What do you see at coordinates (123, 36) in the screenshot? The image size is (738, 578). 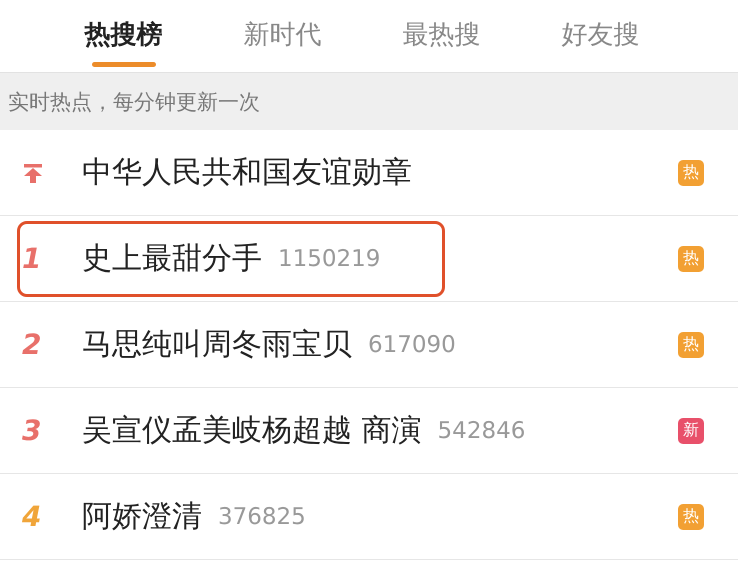 I see `tab: 热搜榜` at bounding box center [123, 36].